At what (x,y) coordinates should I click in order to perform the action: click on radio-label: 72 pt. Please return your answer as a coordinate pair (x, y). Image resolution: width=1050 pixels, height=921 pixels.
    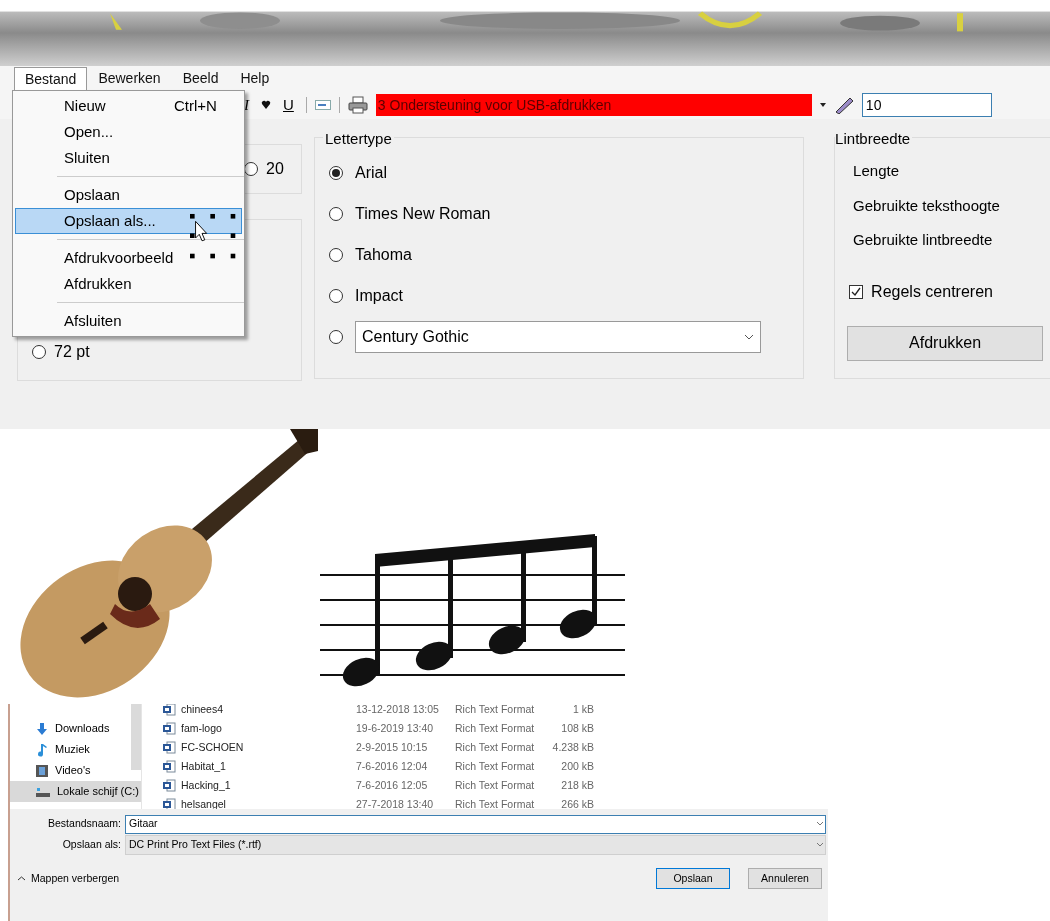
    Looking at the image, I should click on (72, 352).